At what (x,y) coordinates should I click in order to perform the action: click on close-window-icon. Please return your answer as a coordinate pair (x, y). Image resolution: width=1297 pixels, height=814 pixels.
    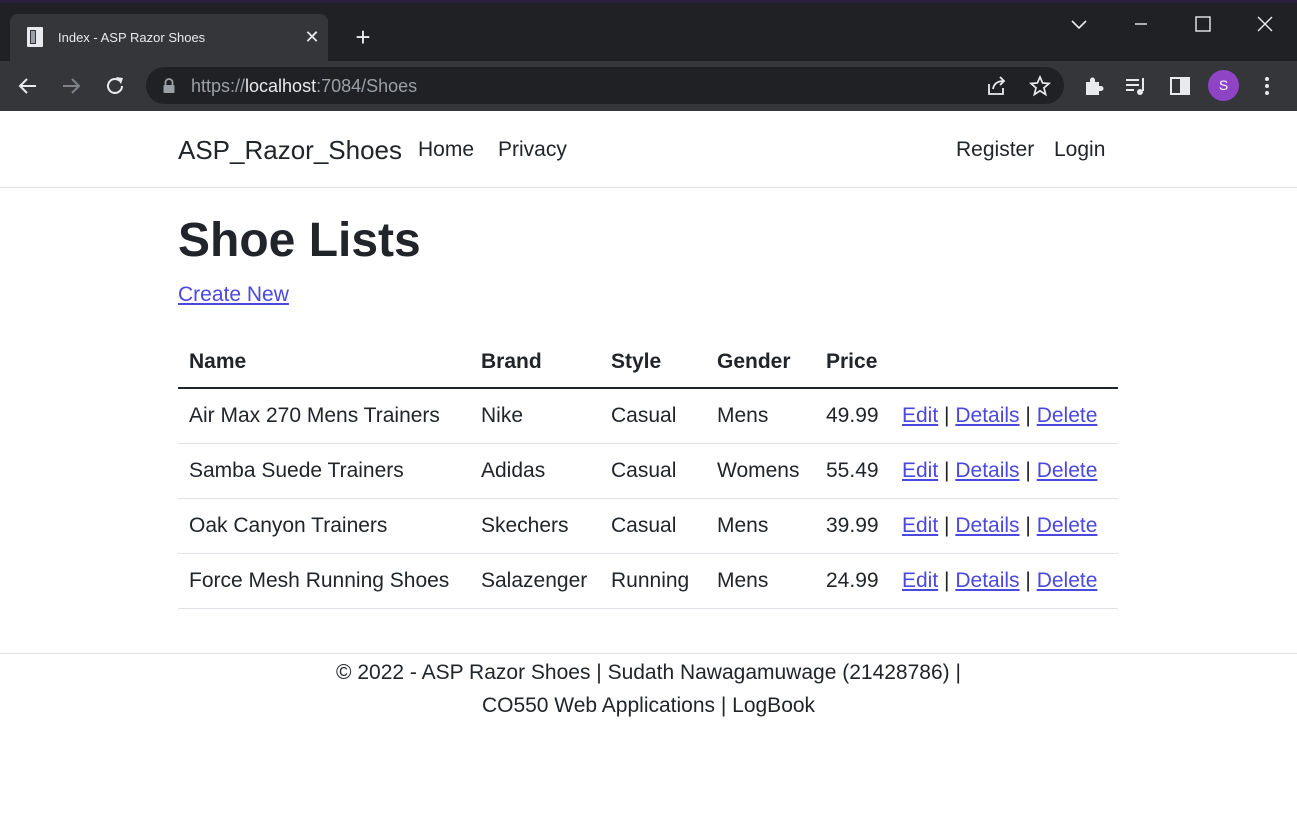
    Looking at the image, I should click on (1265, 24).